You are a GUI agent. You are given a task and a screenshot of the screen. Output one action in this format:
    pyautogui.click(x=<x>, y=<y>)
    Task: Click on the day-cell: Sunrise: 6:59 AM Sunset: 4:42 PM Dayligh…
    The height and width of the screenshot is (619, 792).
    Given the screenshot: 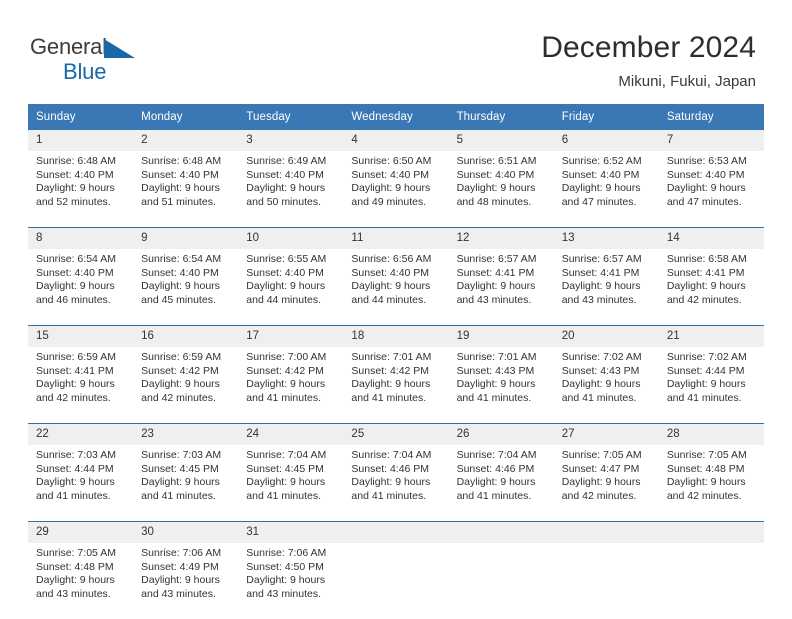 What is the action you would take?
    pyautogui.click(x=186, y=385)
    